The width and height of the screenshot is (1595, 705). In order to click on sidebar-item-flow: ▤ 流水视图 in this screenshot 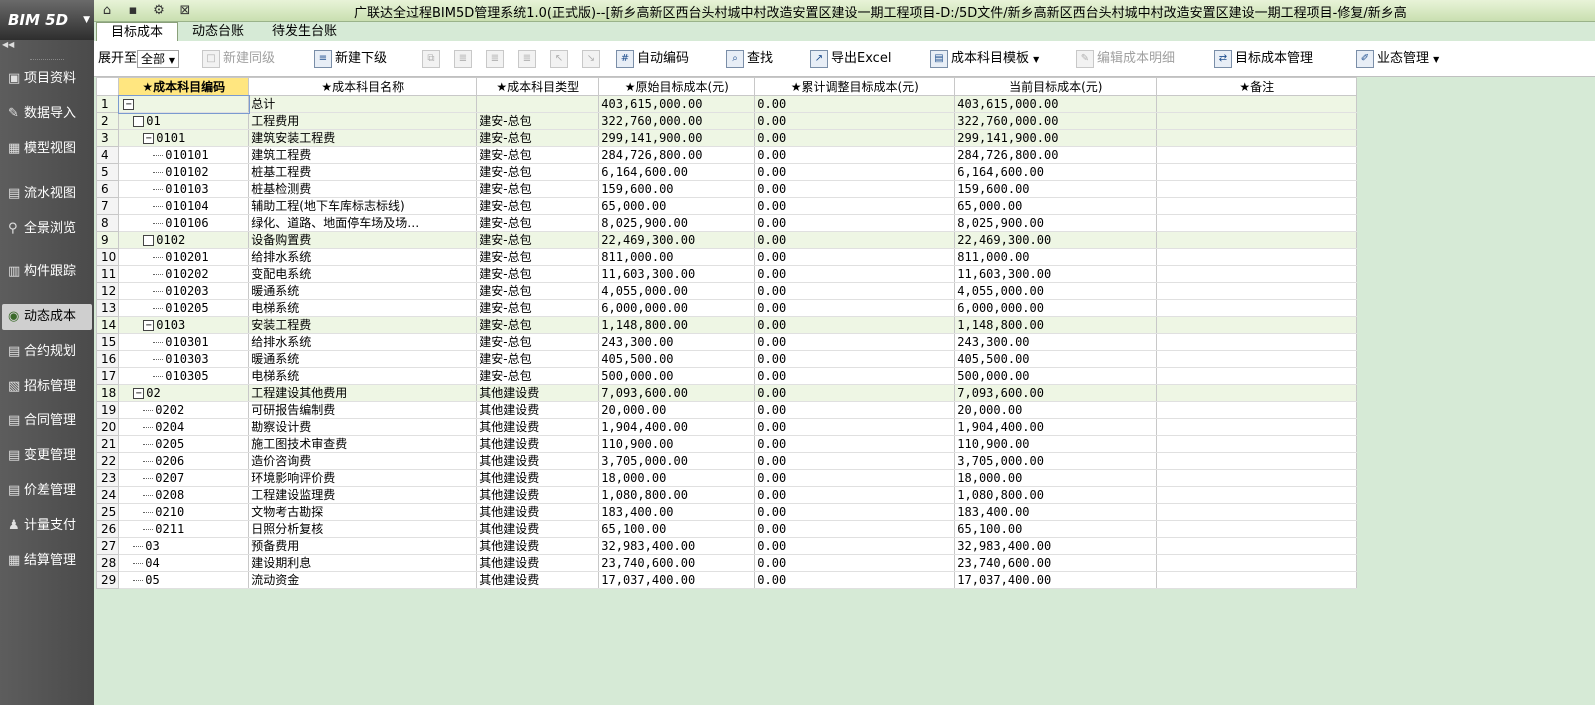, I will do `click(47, 194)`.